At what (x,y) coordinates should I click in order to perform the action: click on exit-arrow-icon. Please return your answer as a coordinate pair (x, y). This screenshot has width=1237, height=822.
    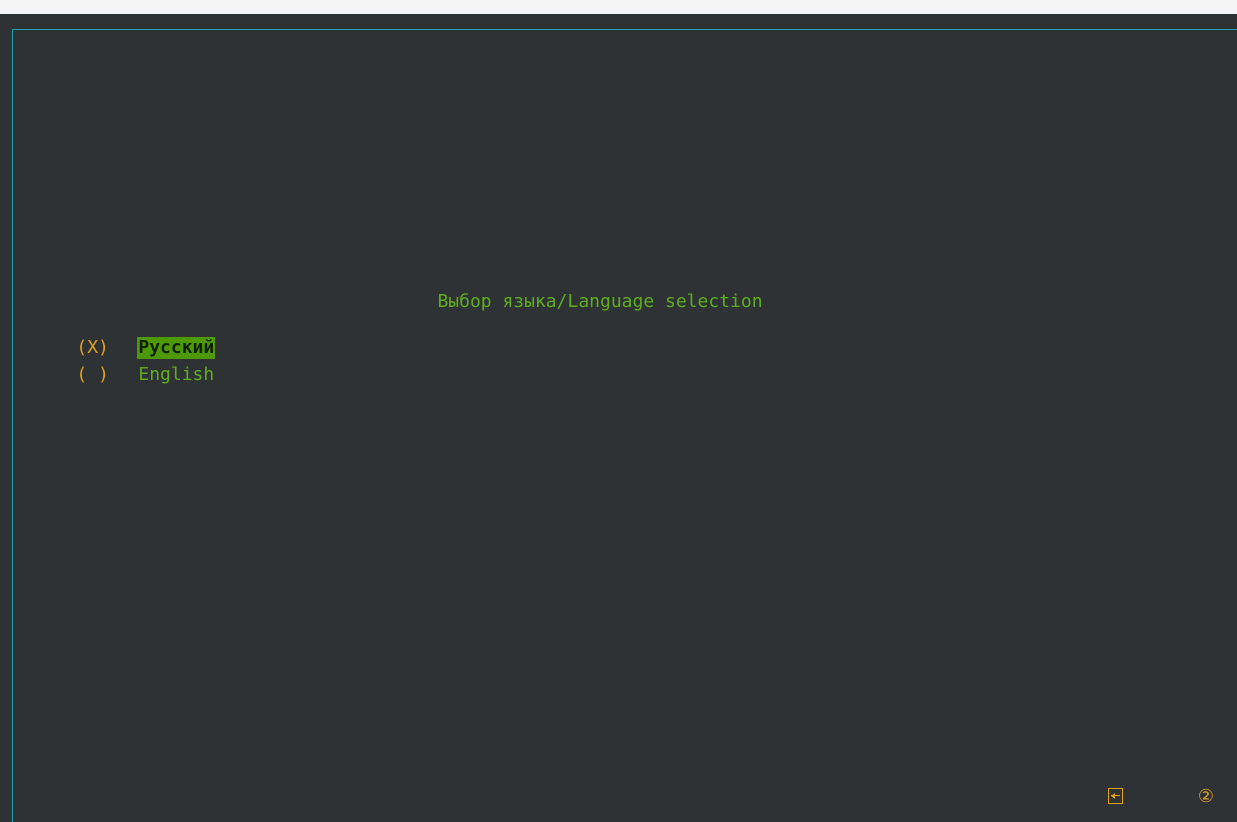
    Looking at the image, I should click on (1115, 796).